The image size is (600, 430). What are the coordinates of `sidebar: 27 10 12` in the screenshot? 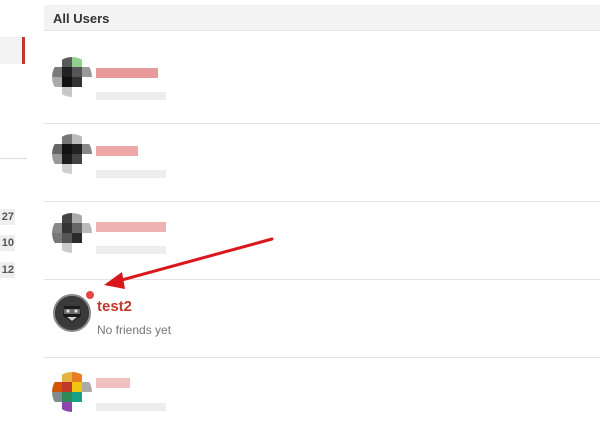 It's located at (13, 215).